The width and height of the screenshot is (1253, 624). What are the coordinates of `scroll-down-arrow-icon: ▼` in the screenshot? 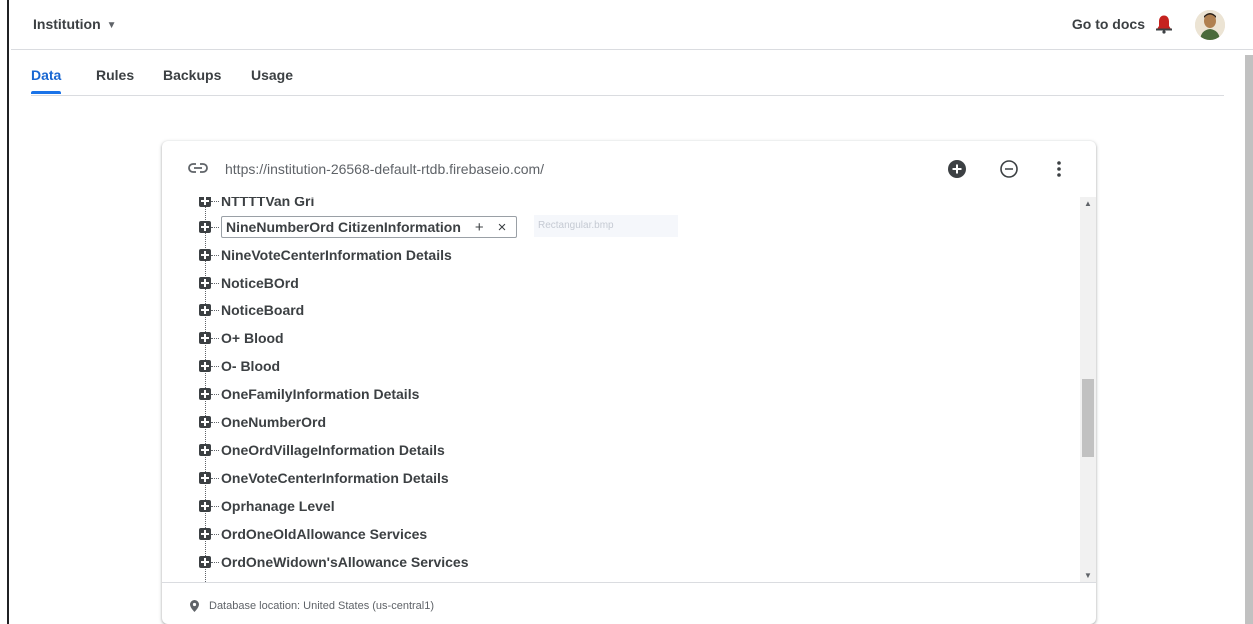 It's located at (1088, 575).